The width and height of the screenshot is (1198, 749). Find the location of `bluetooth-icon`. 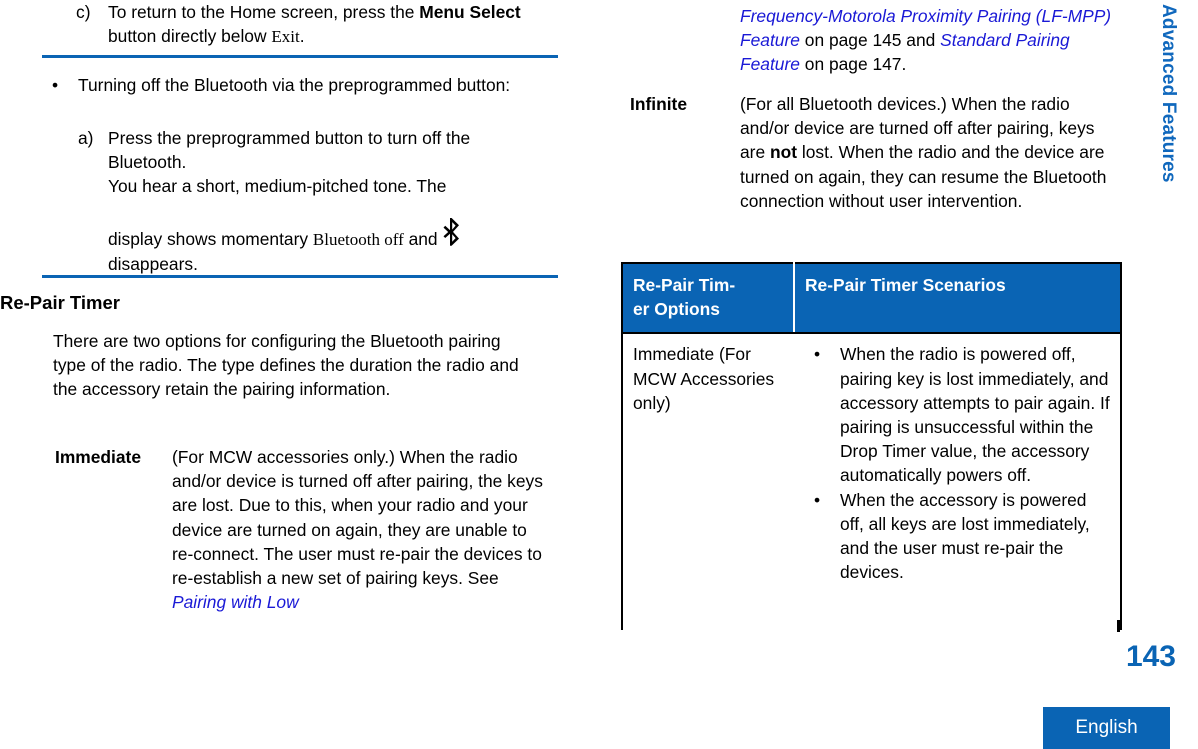

bluetooth-icon is located at coordinates (452, 232).